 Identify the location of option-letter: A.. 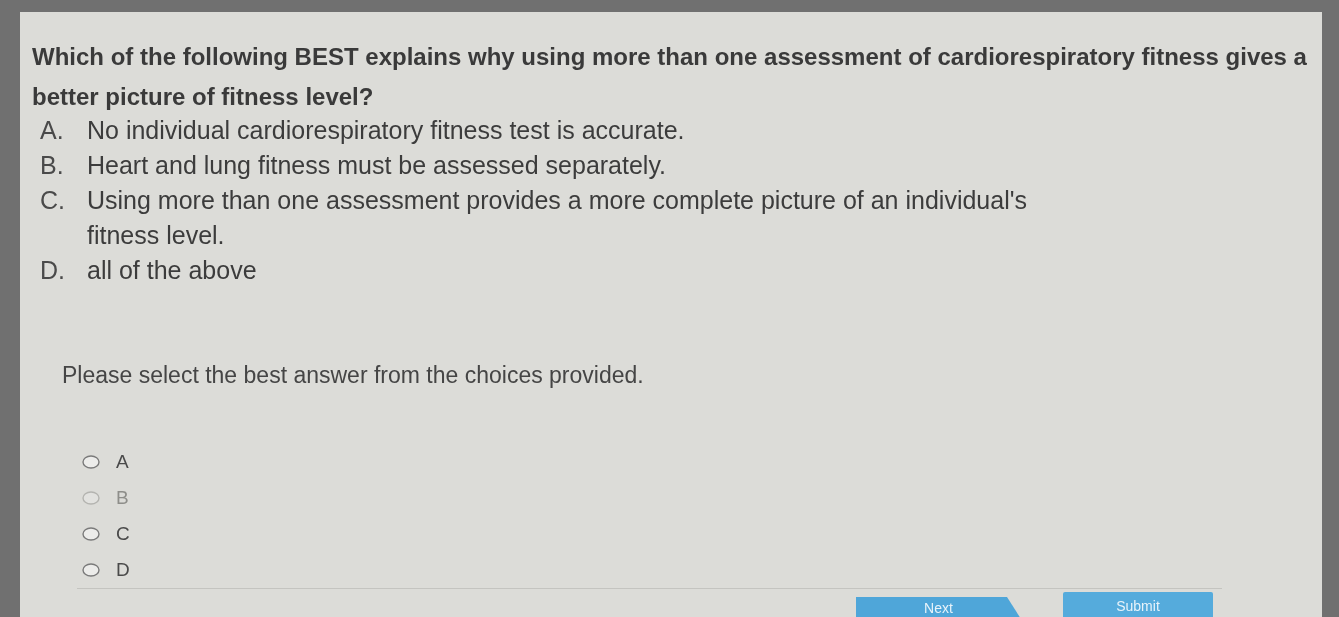
(52, 130).